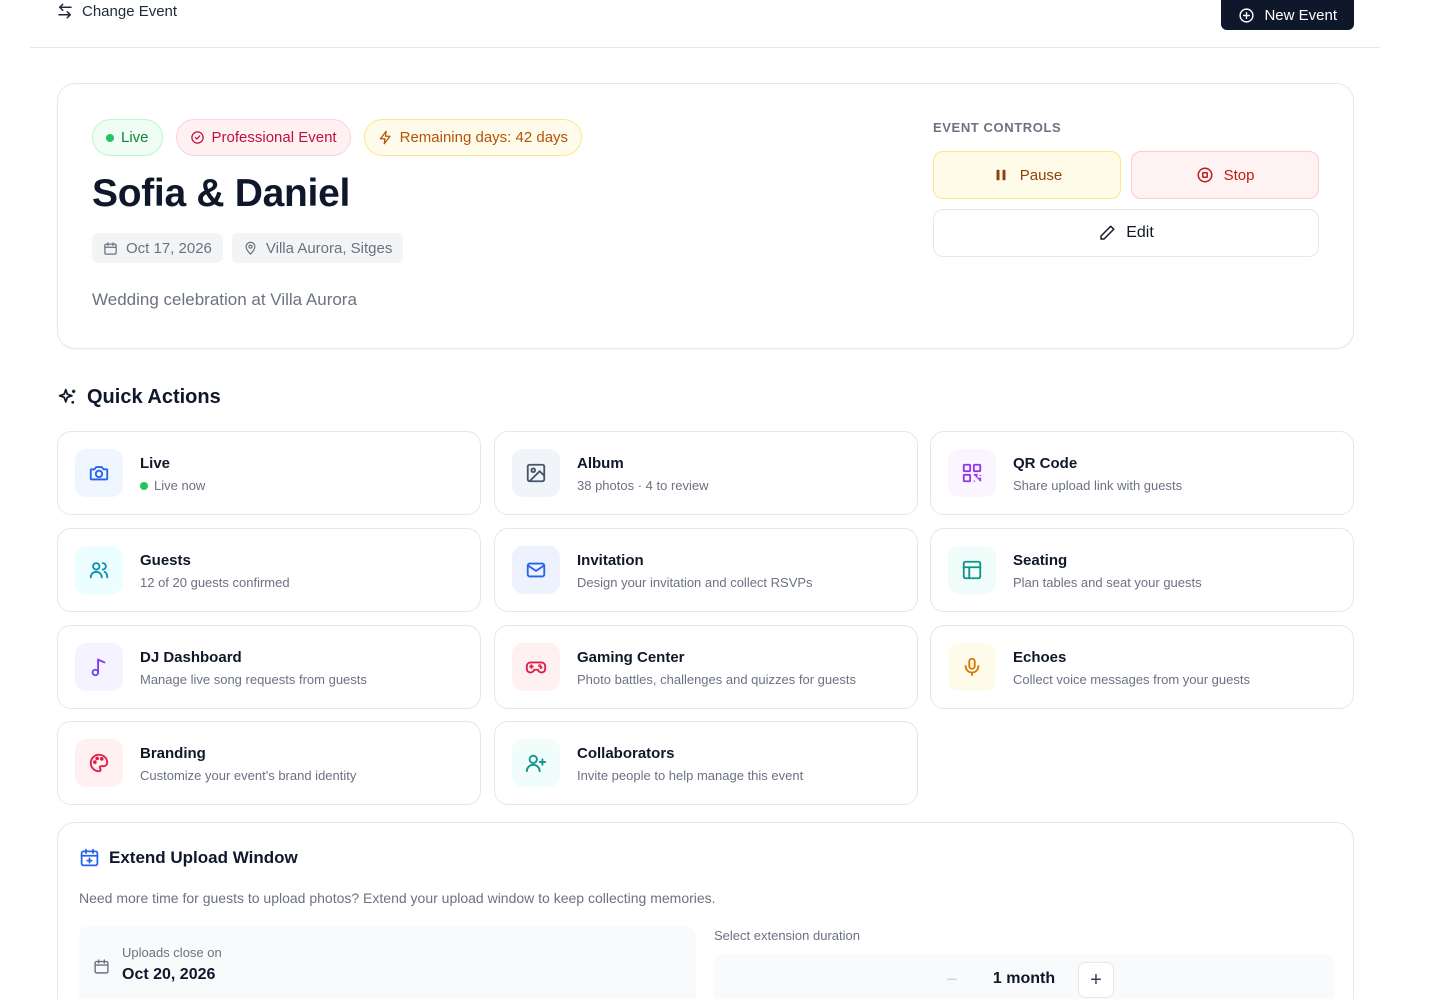 The height and width of the screenshot is (999, 1440). I want to click on palette-icon, so click(99, 763).